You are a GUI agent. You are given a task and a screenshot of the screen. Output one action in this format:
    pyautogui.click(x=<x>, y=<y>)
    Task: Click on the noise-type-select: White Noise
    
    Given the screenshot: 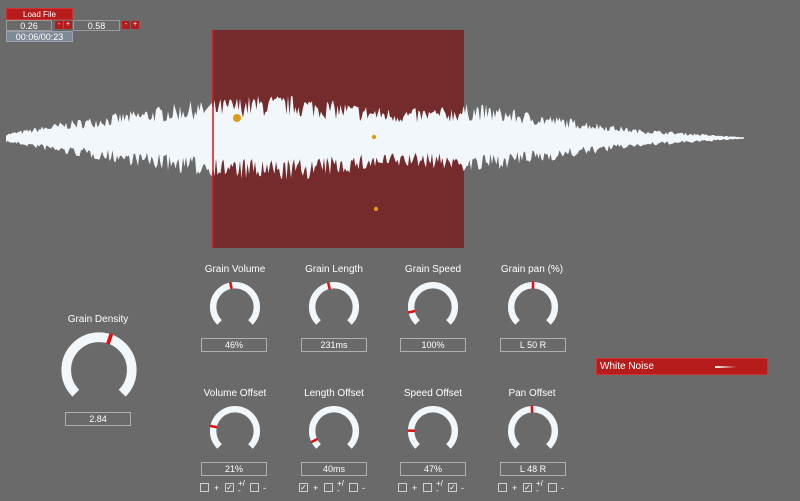 What is the action you would take?
    pyautogui.click(x=682, y=366)
    